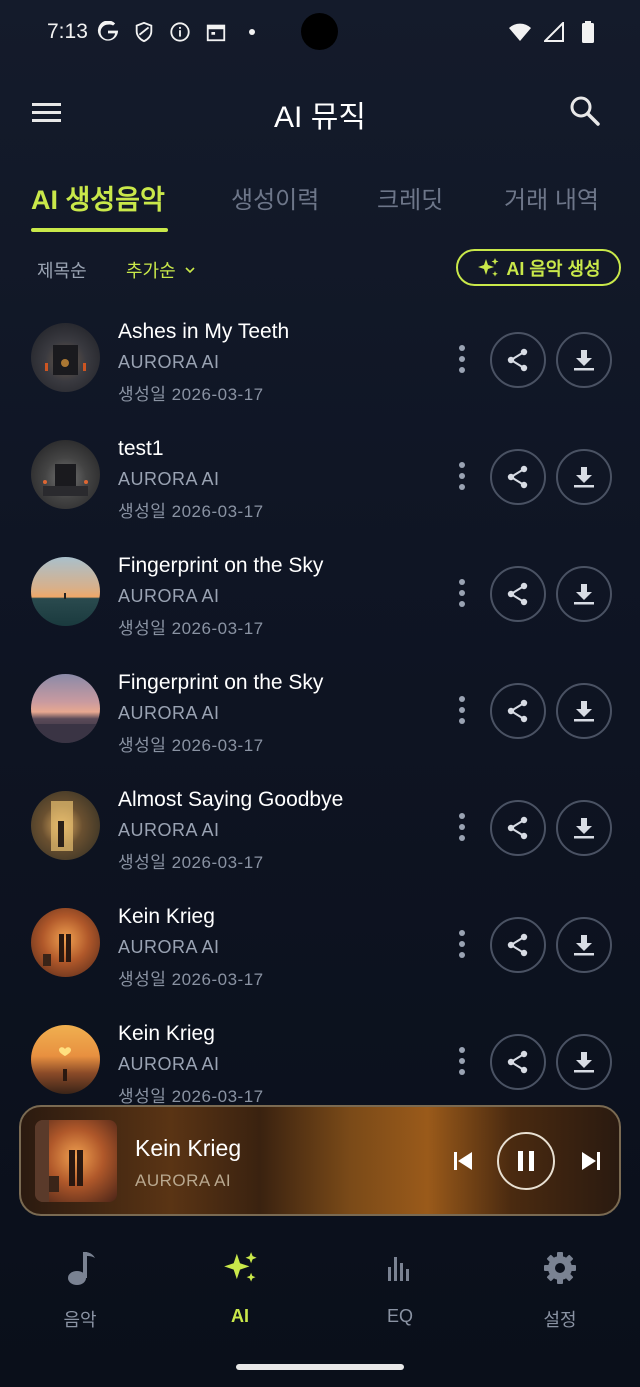 This screenshot has width=640, height=1387. What do you see at coordinates (275, 197) in the screenshot?
I see `tab-generation-history: 생성이력` at bounding box center [275, 197].